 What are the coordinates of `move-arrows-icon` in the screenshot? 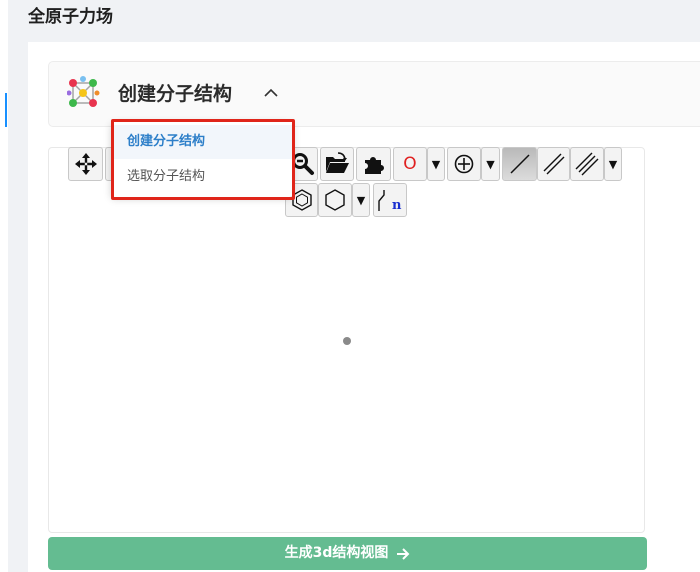 It's located at (85, 164).